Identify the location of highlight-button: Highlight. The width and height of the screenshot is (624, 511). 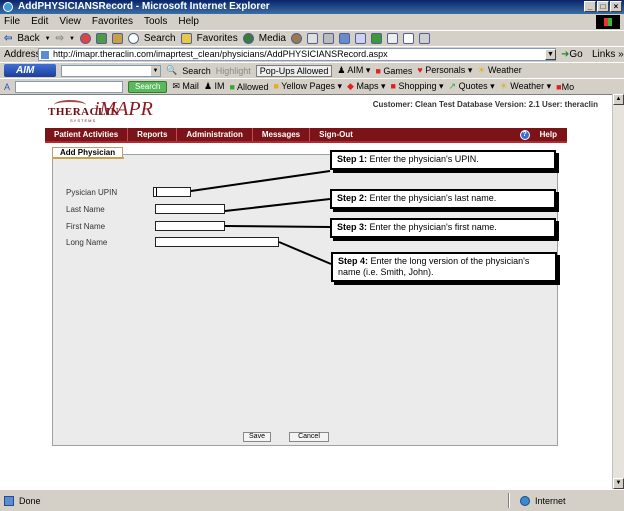
(233, 71).